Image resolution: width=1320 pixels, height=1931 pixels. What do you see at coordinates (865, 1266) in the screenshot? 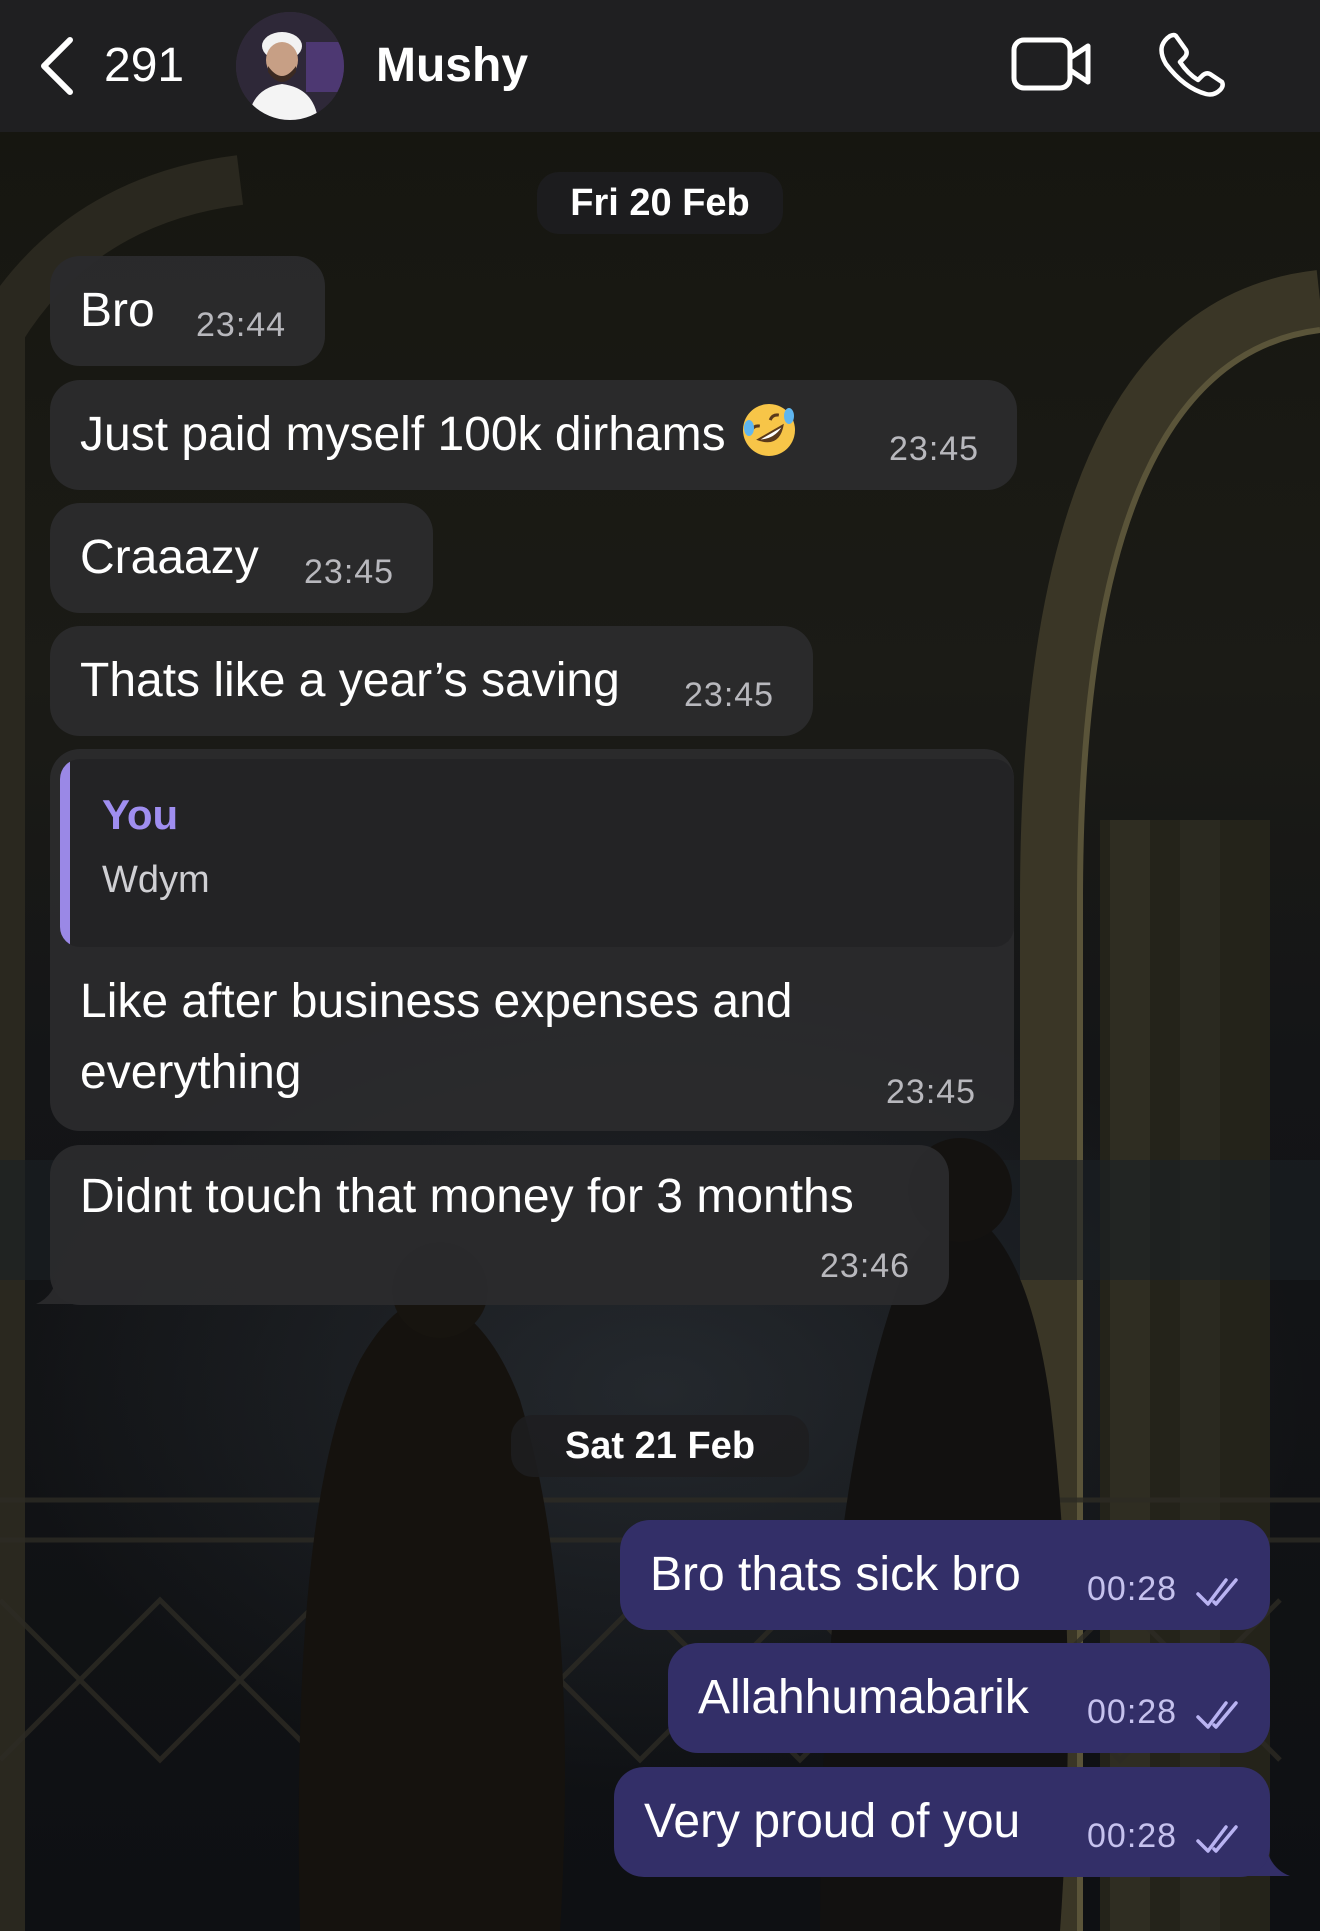
I see `message-time: 23:46` at bounding box center [865, 1266].